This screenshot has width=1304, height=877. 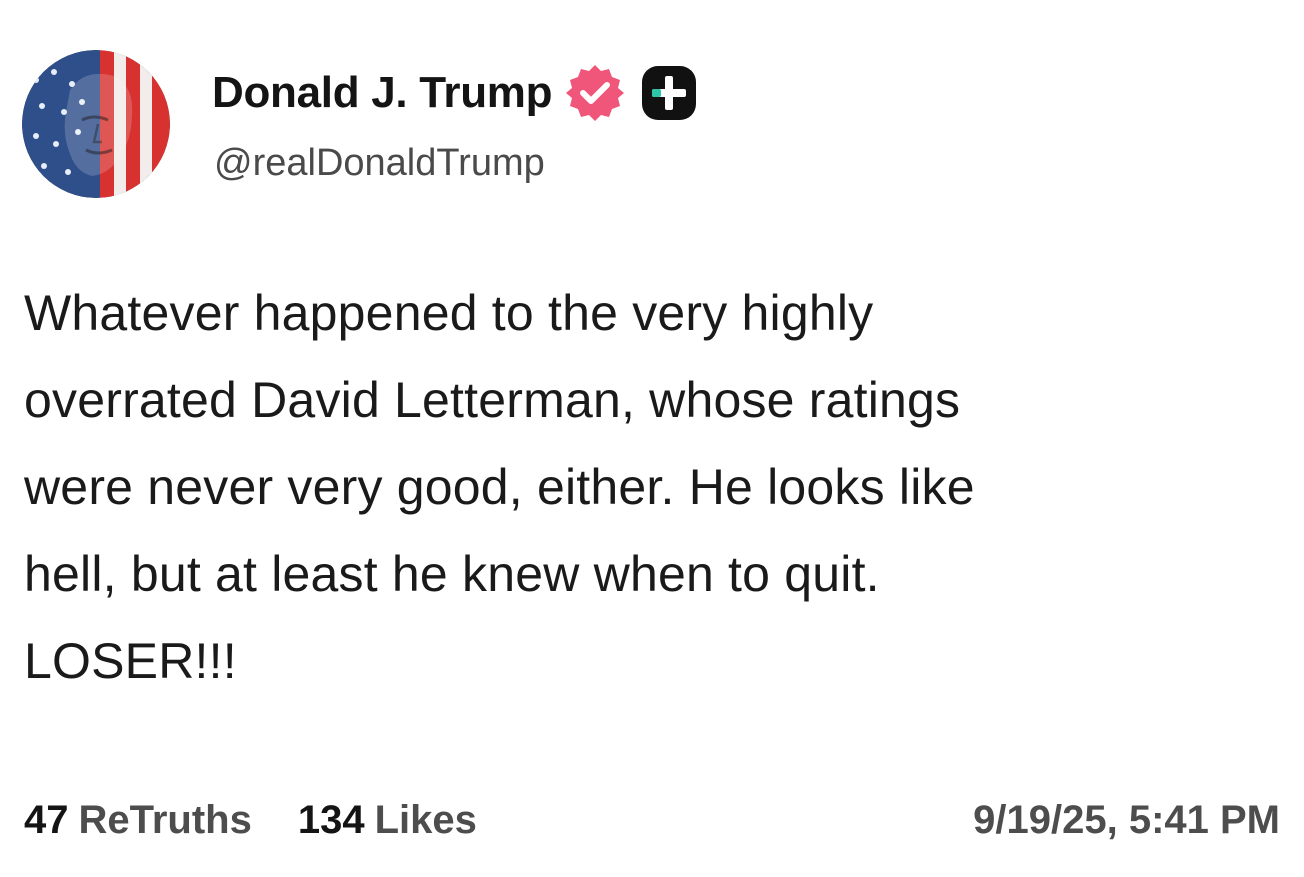 I want to click on retruths-stat: 47 ReTruths, so click(x=138, y=820).